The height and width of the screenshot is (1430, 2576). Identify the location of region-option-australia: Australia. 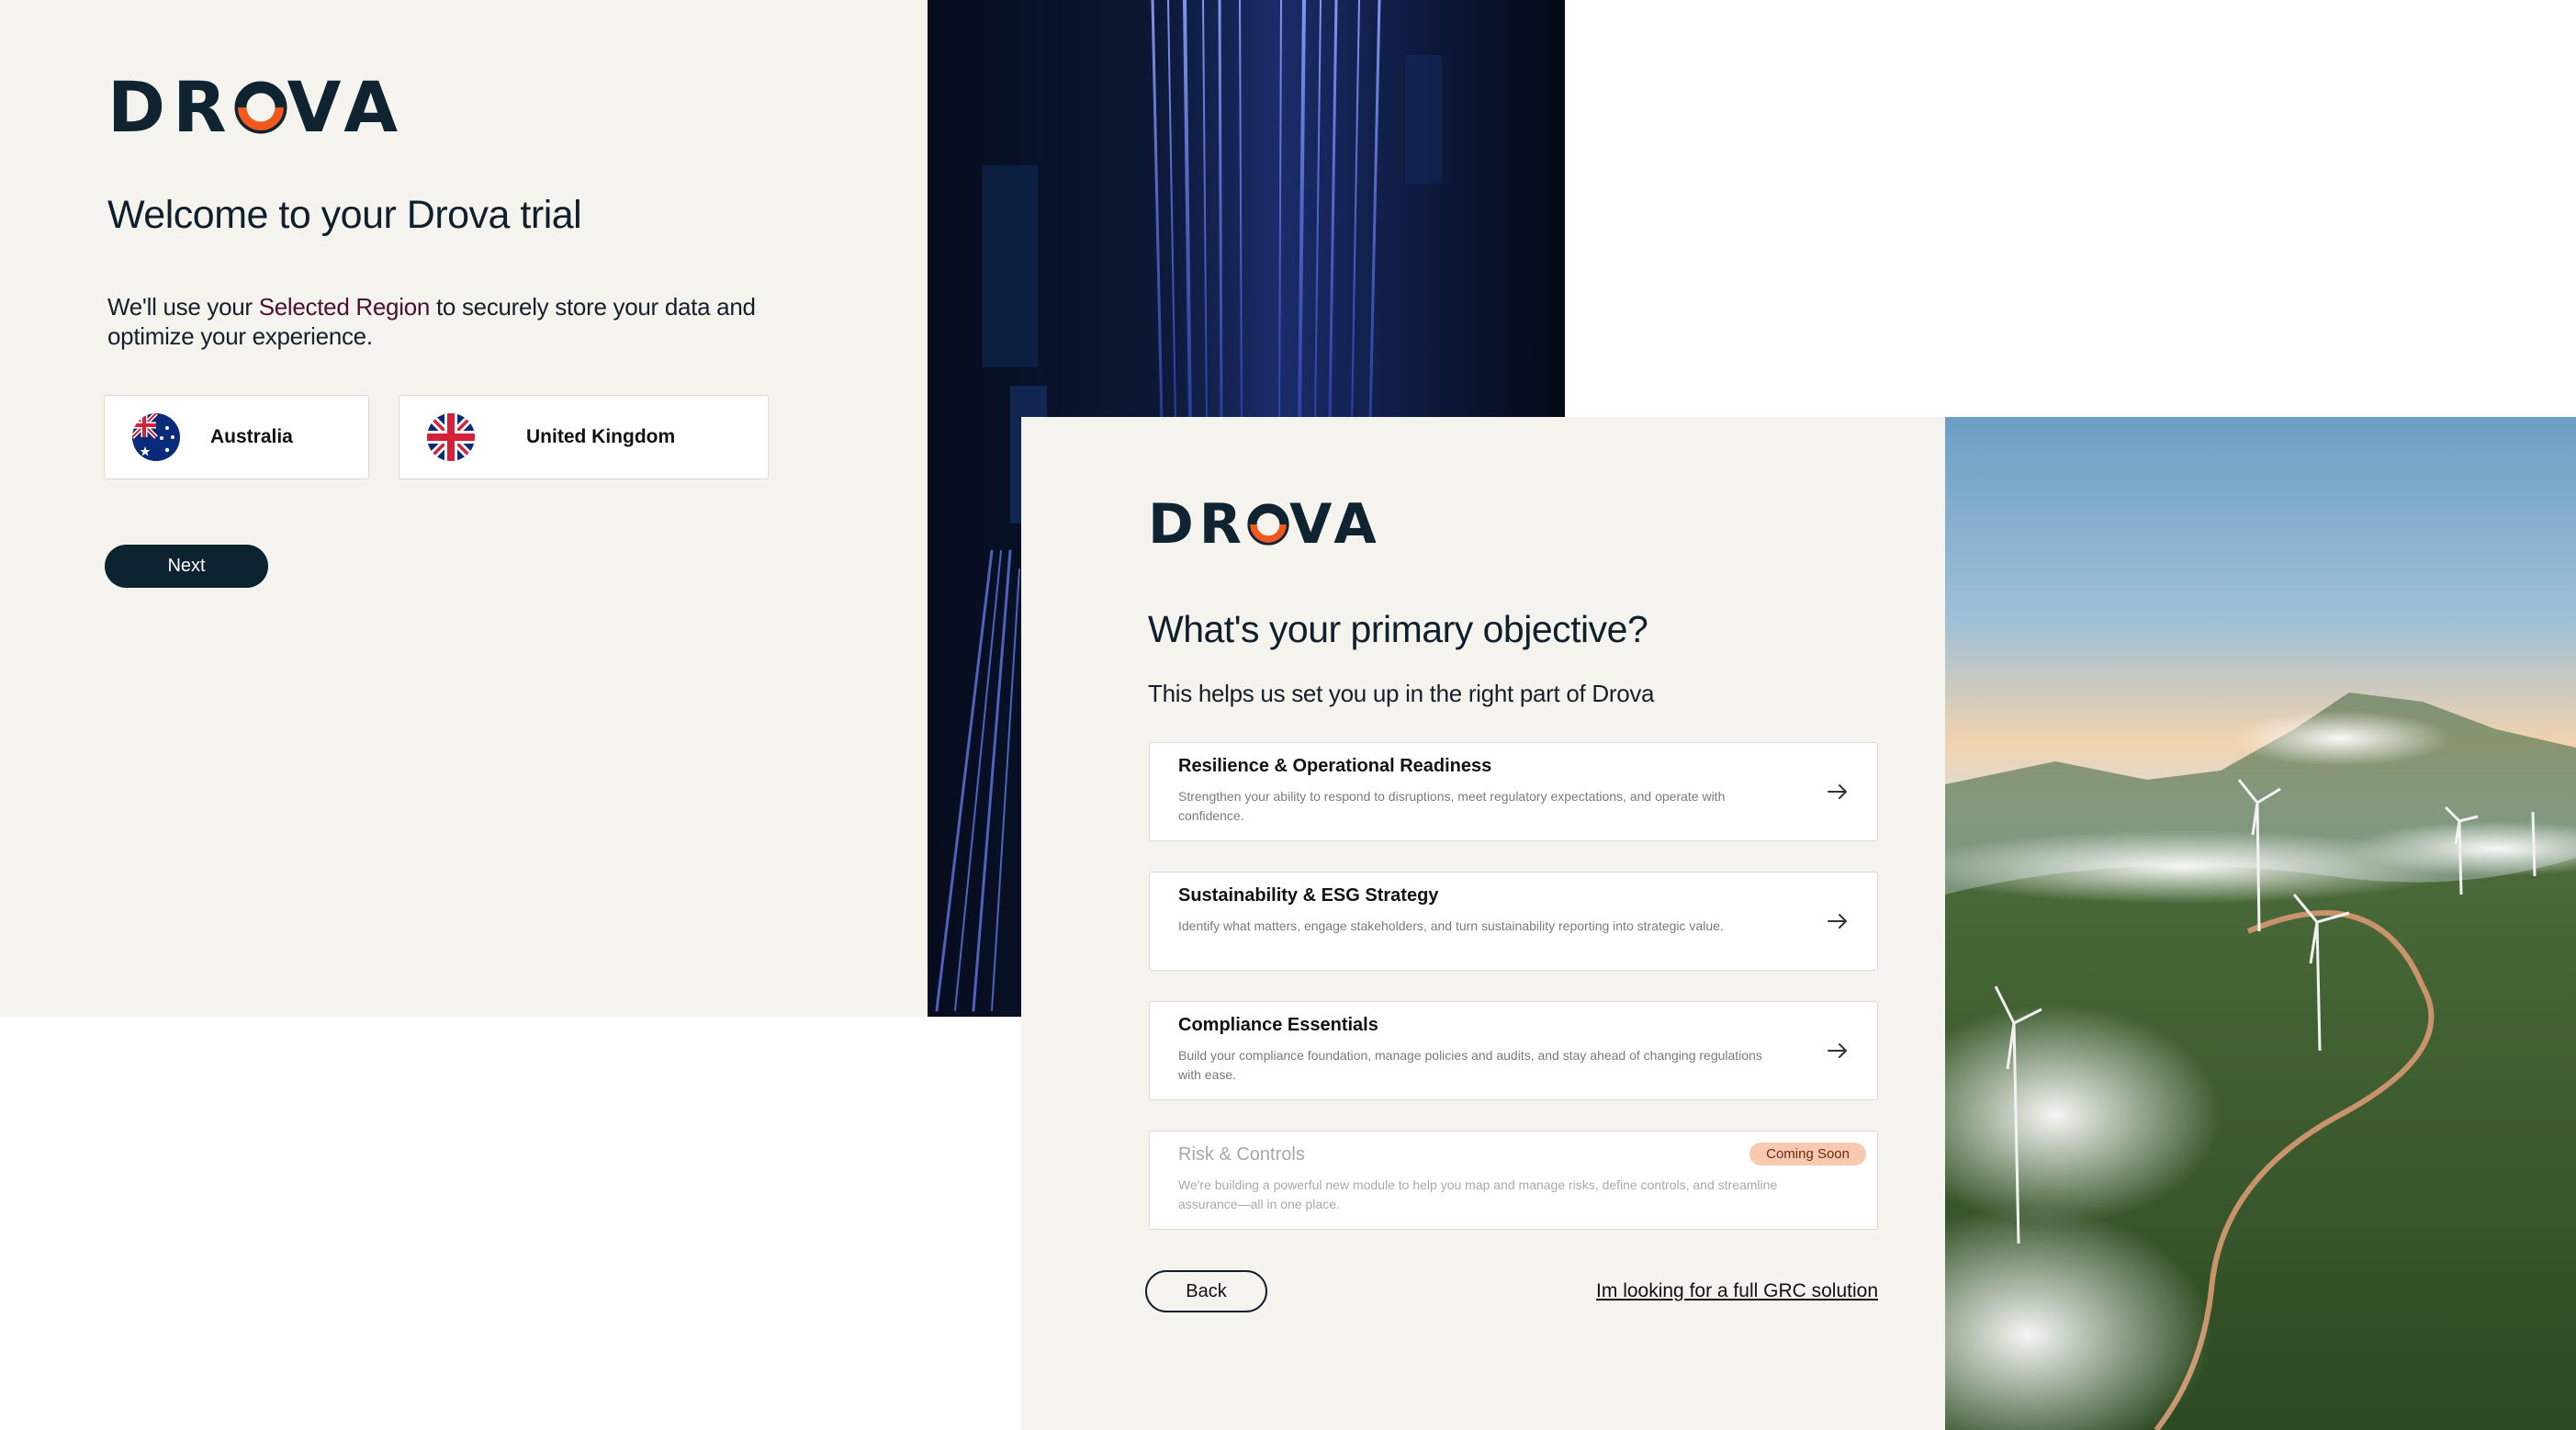
(236, 437).